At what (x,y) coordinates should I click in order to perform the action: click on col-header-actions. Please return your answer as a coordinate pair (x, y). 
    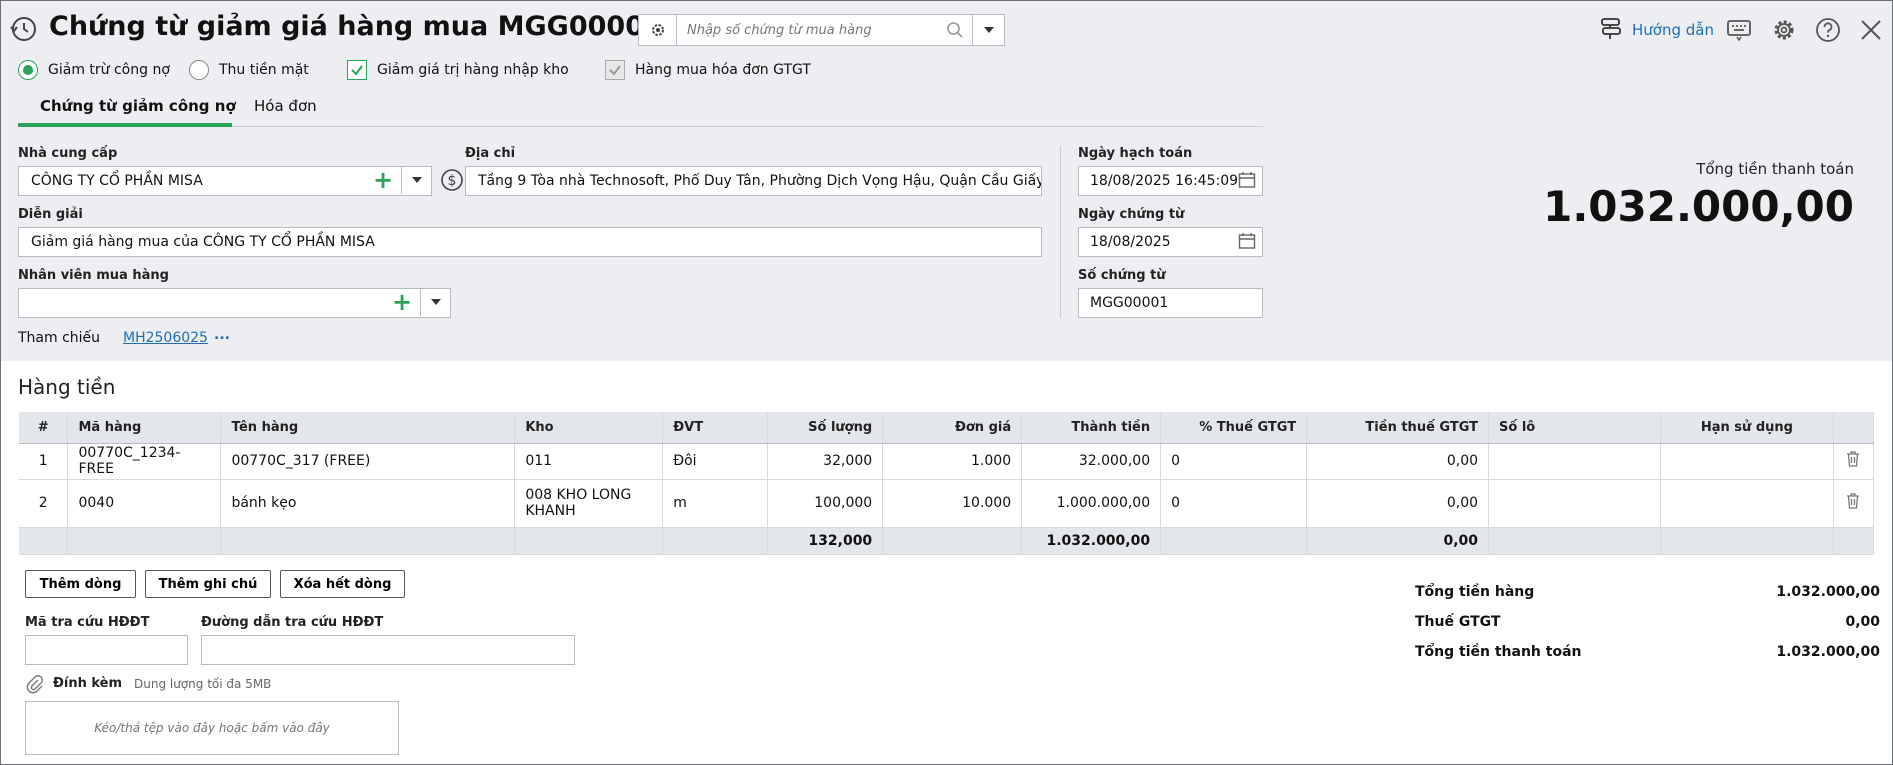
    Looking at the image, I should click on (1854, 428).